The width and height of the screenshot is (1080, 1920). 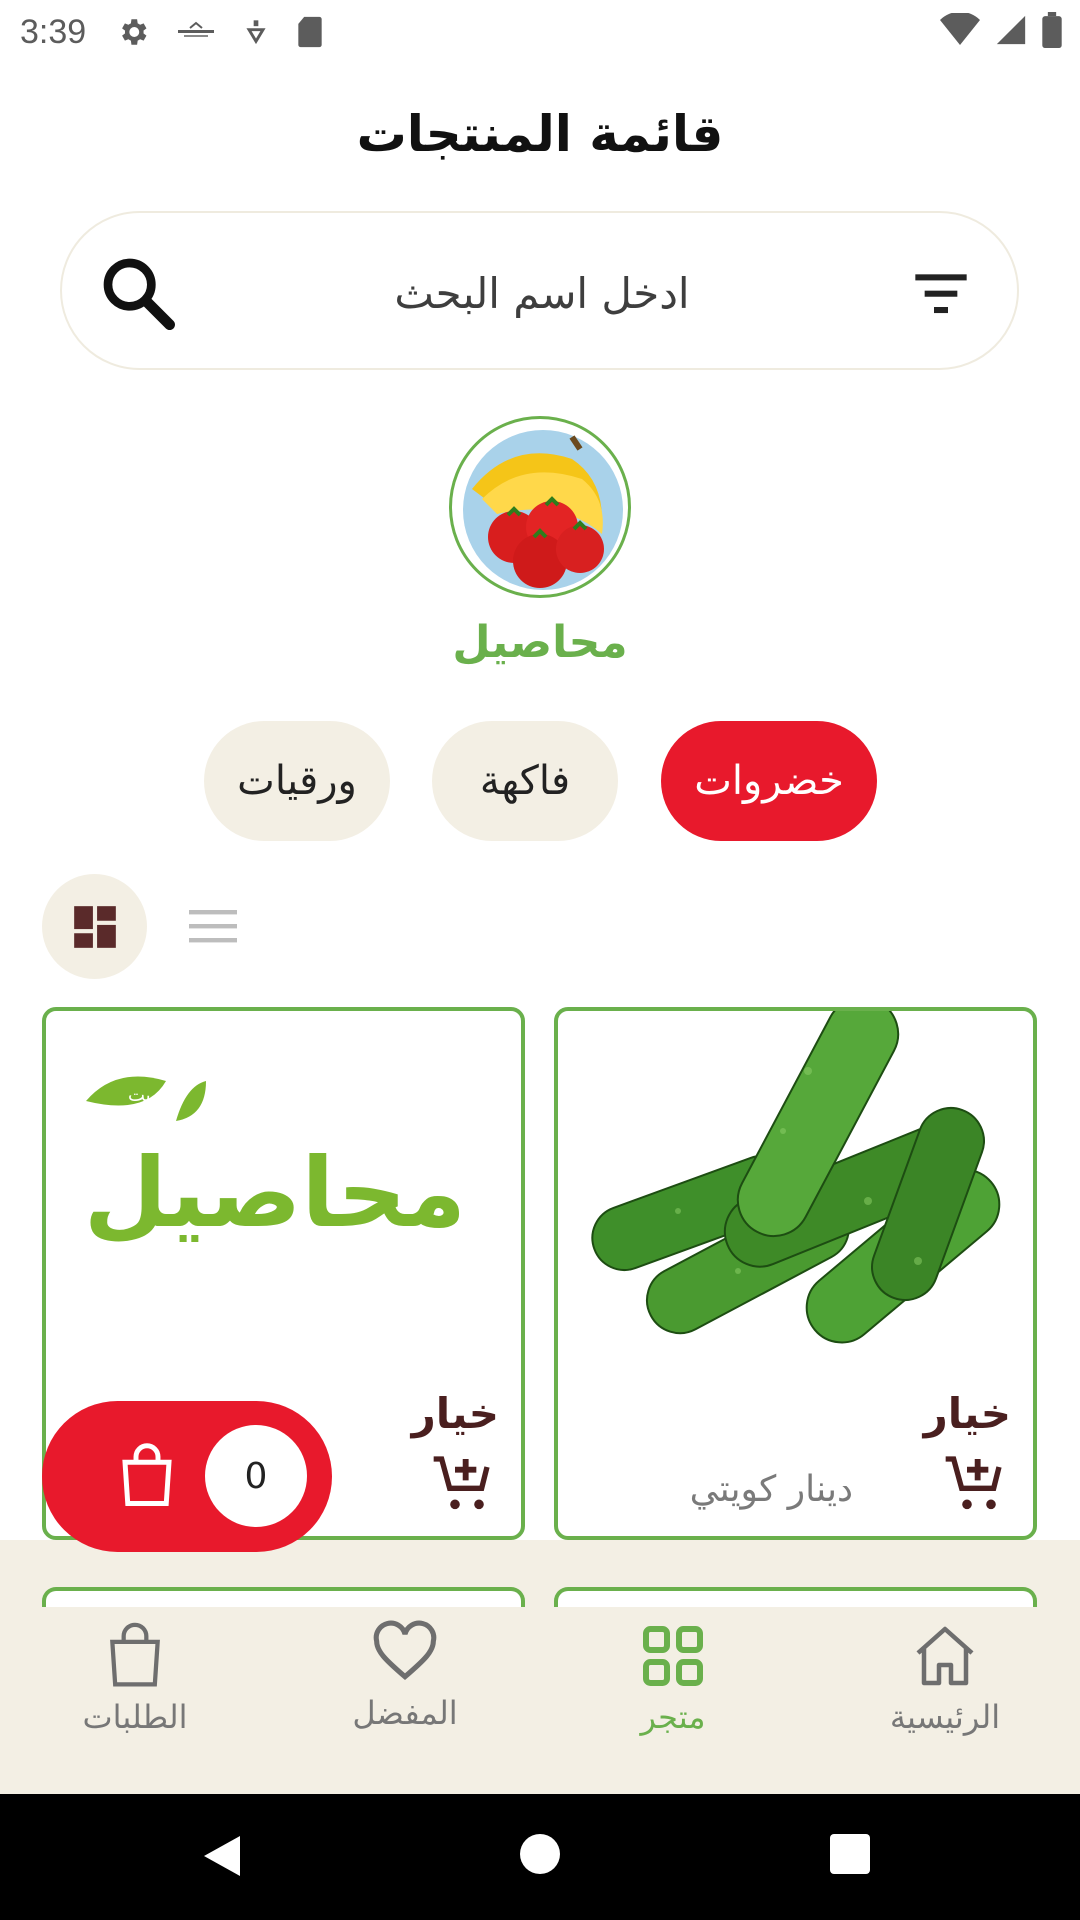 I want to click on nav-orders: الطلبات, so click(x=135, y=1678).